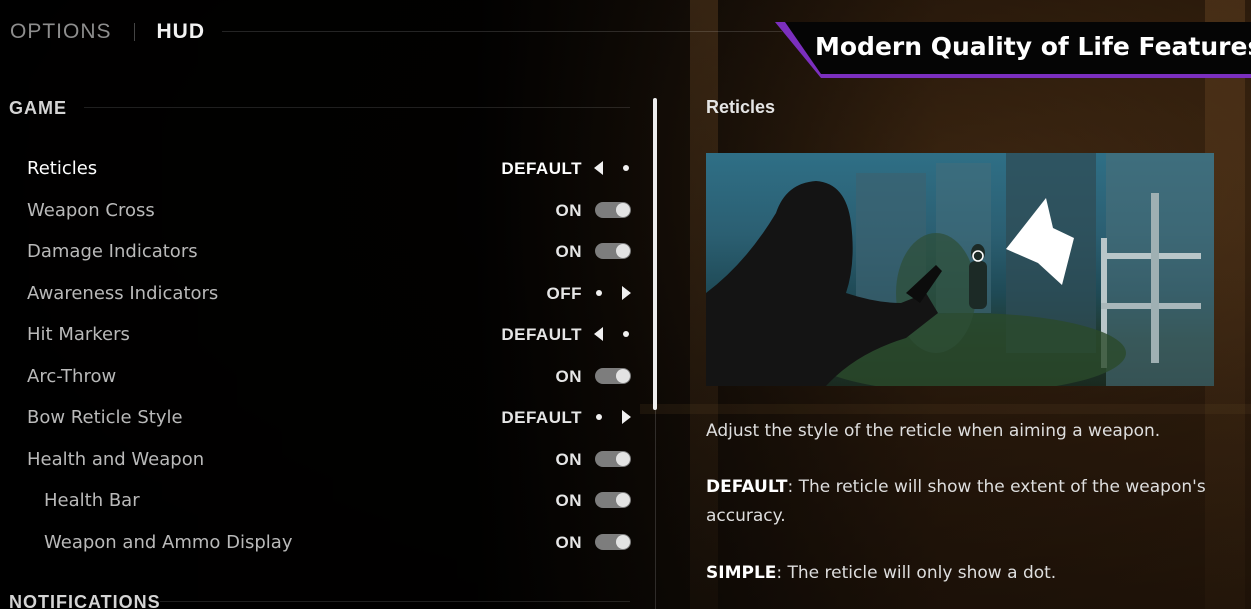 The width and height of the screenshot is (1251, 609). What do you see at coordinates (112, 251) in the screenshot?
I see `setting-label: Damage Indicators` at bounding box center [112, 251].